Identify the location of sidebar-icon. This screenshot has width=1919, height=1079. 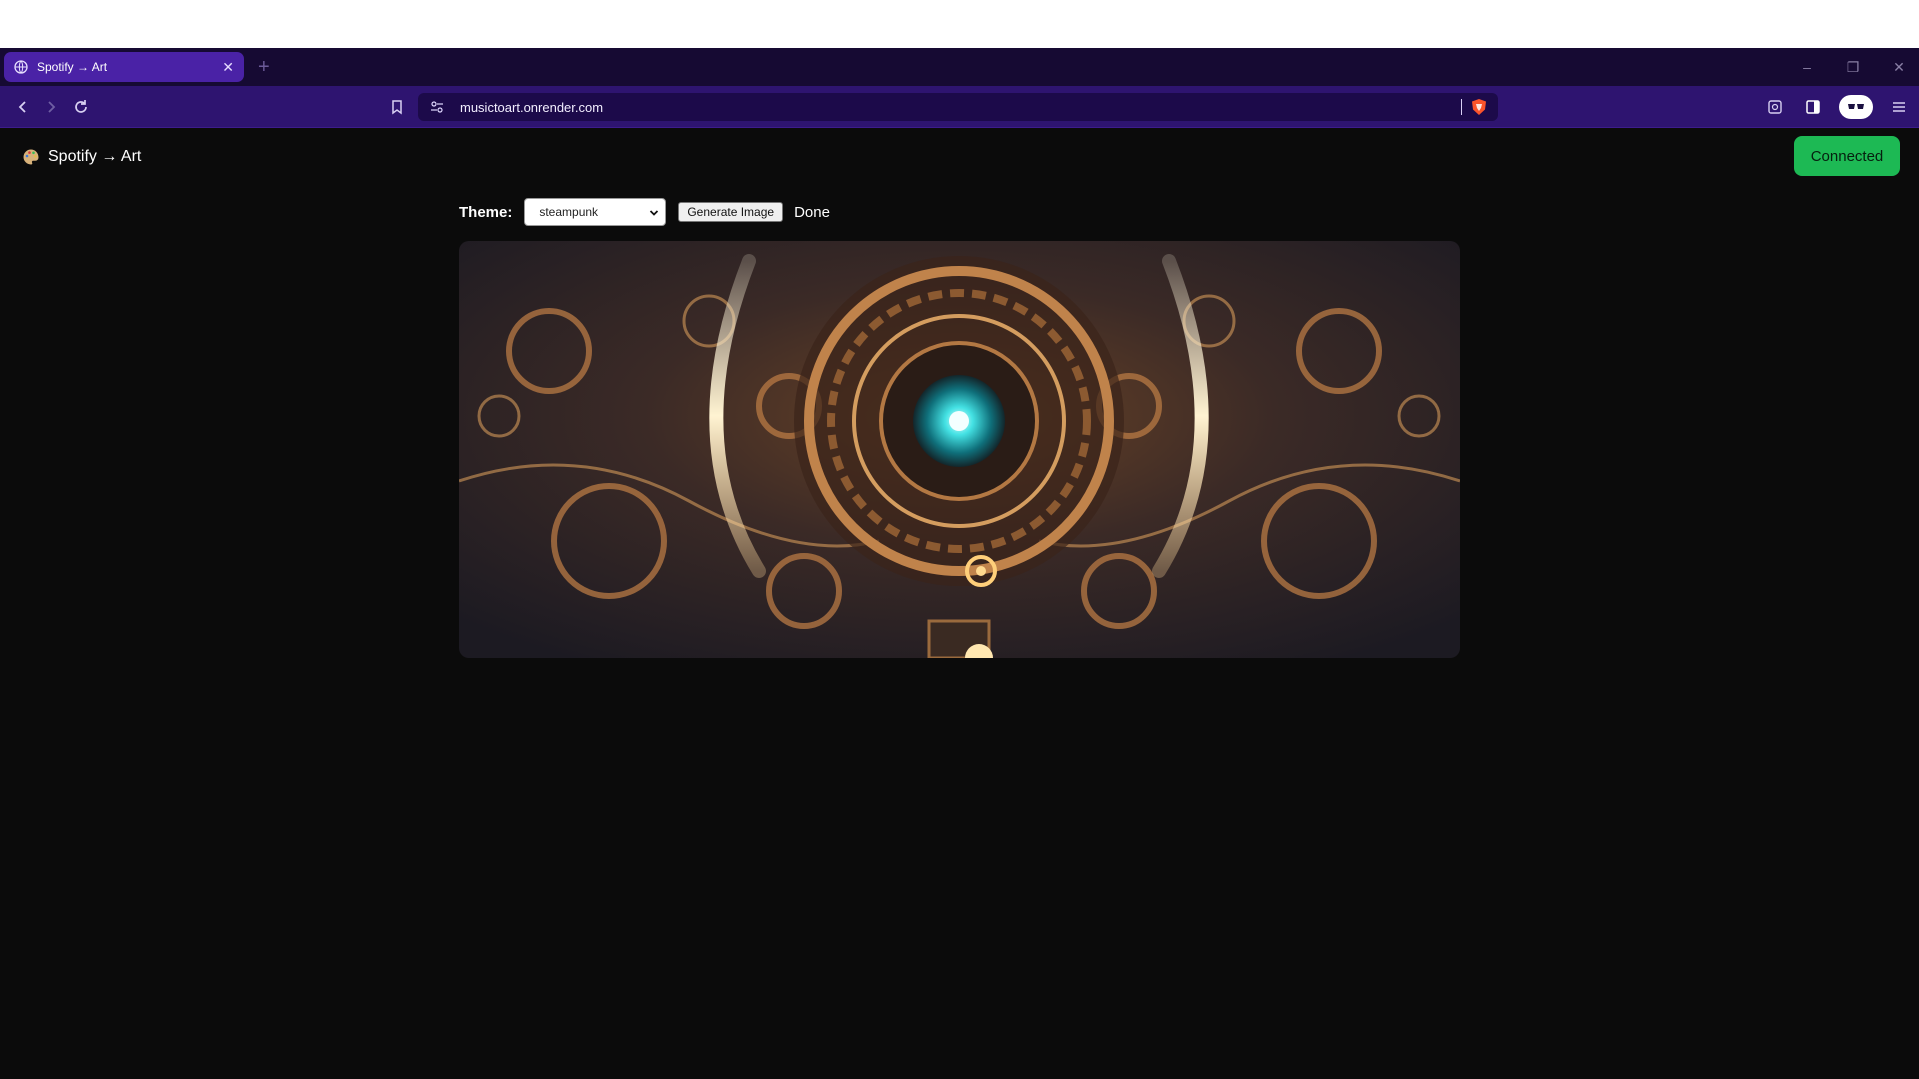
(1813, 107).